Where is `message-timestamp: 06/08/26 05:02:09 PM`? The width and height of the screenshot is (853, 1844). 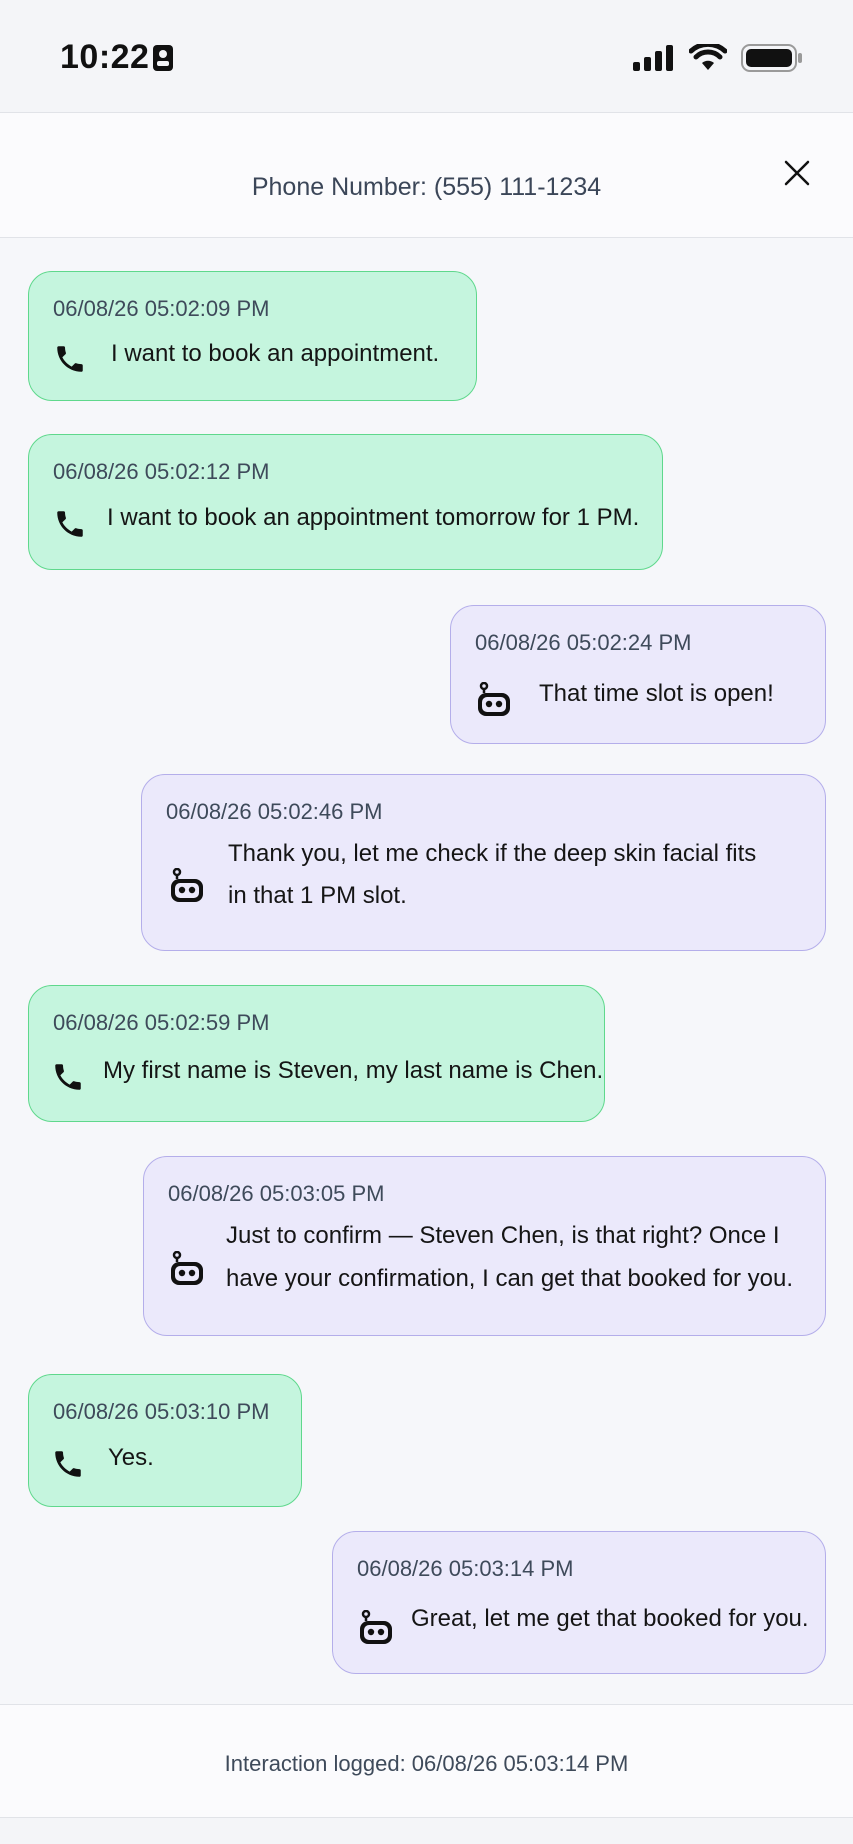
message-timestamp: 06/08/26 05:02:09 PM is located at coordinates (161, 308).